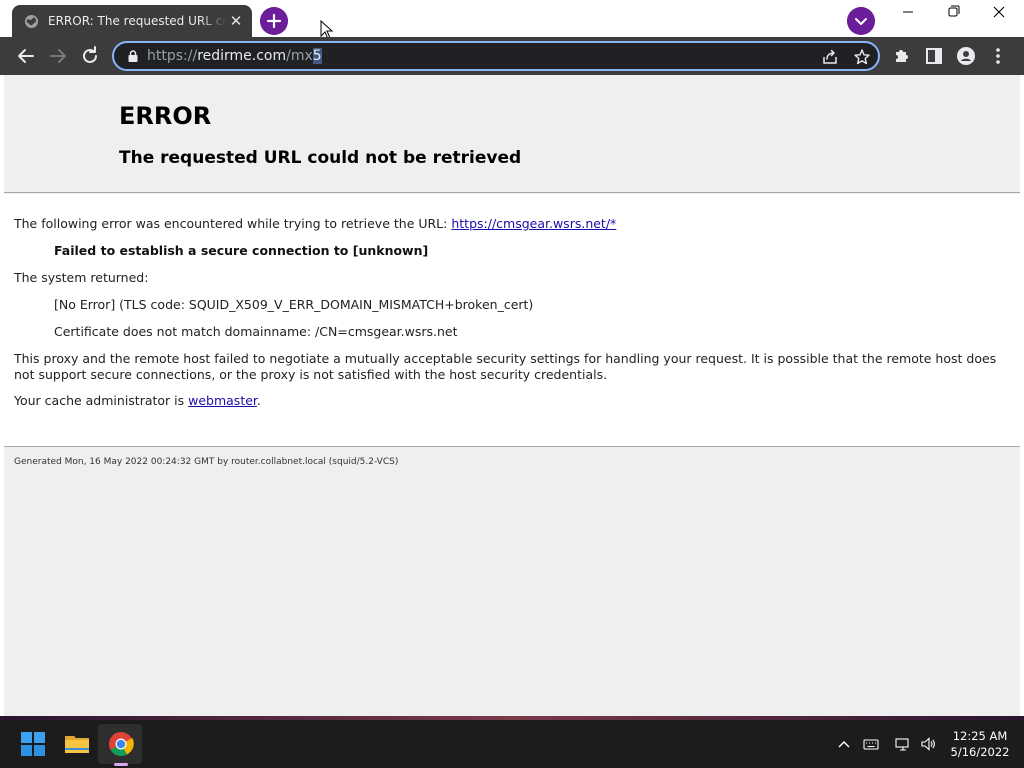 This screenshot has height=768, width=1024. Describe the element at coordinates (496, 56) in the screenshot. I see `address-bar: https://redirme.com/mx5` at that location.